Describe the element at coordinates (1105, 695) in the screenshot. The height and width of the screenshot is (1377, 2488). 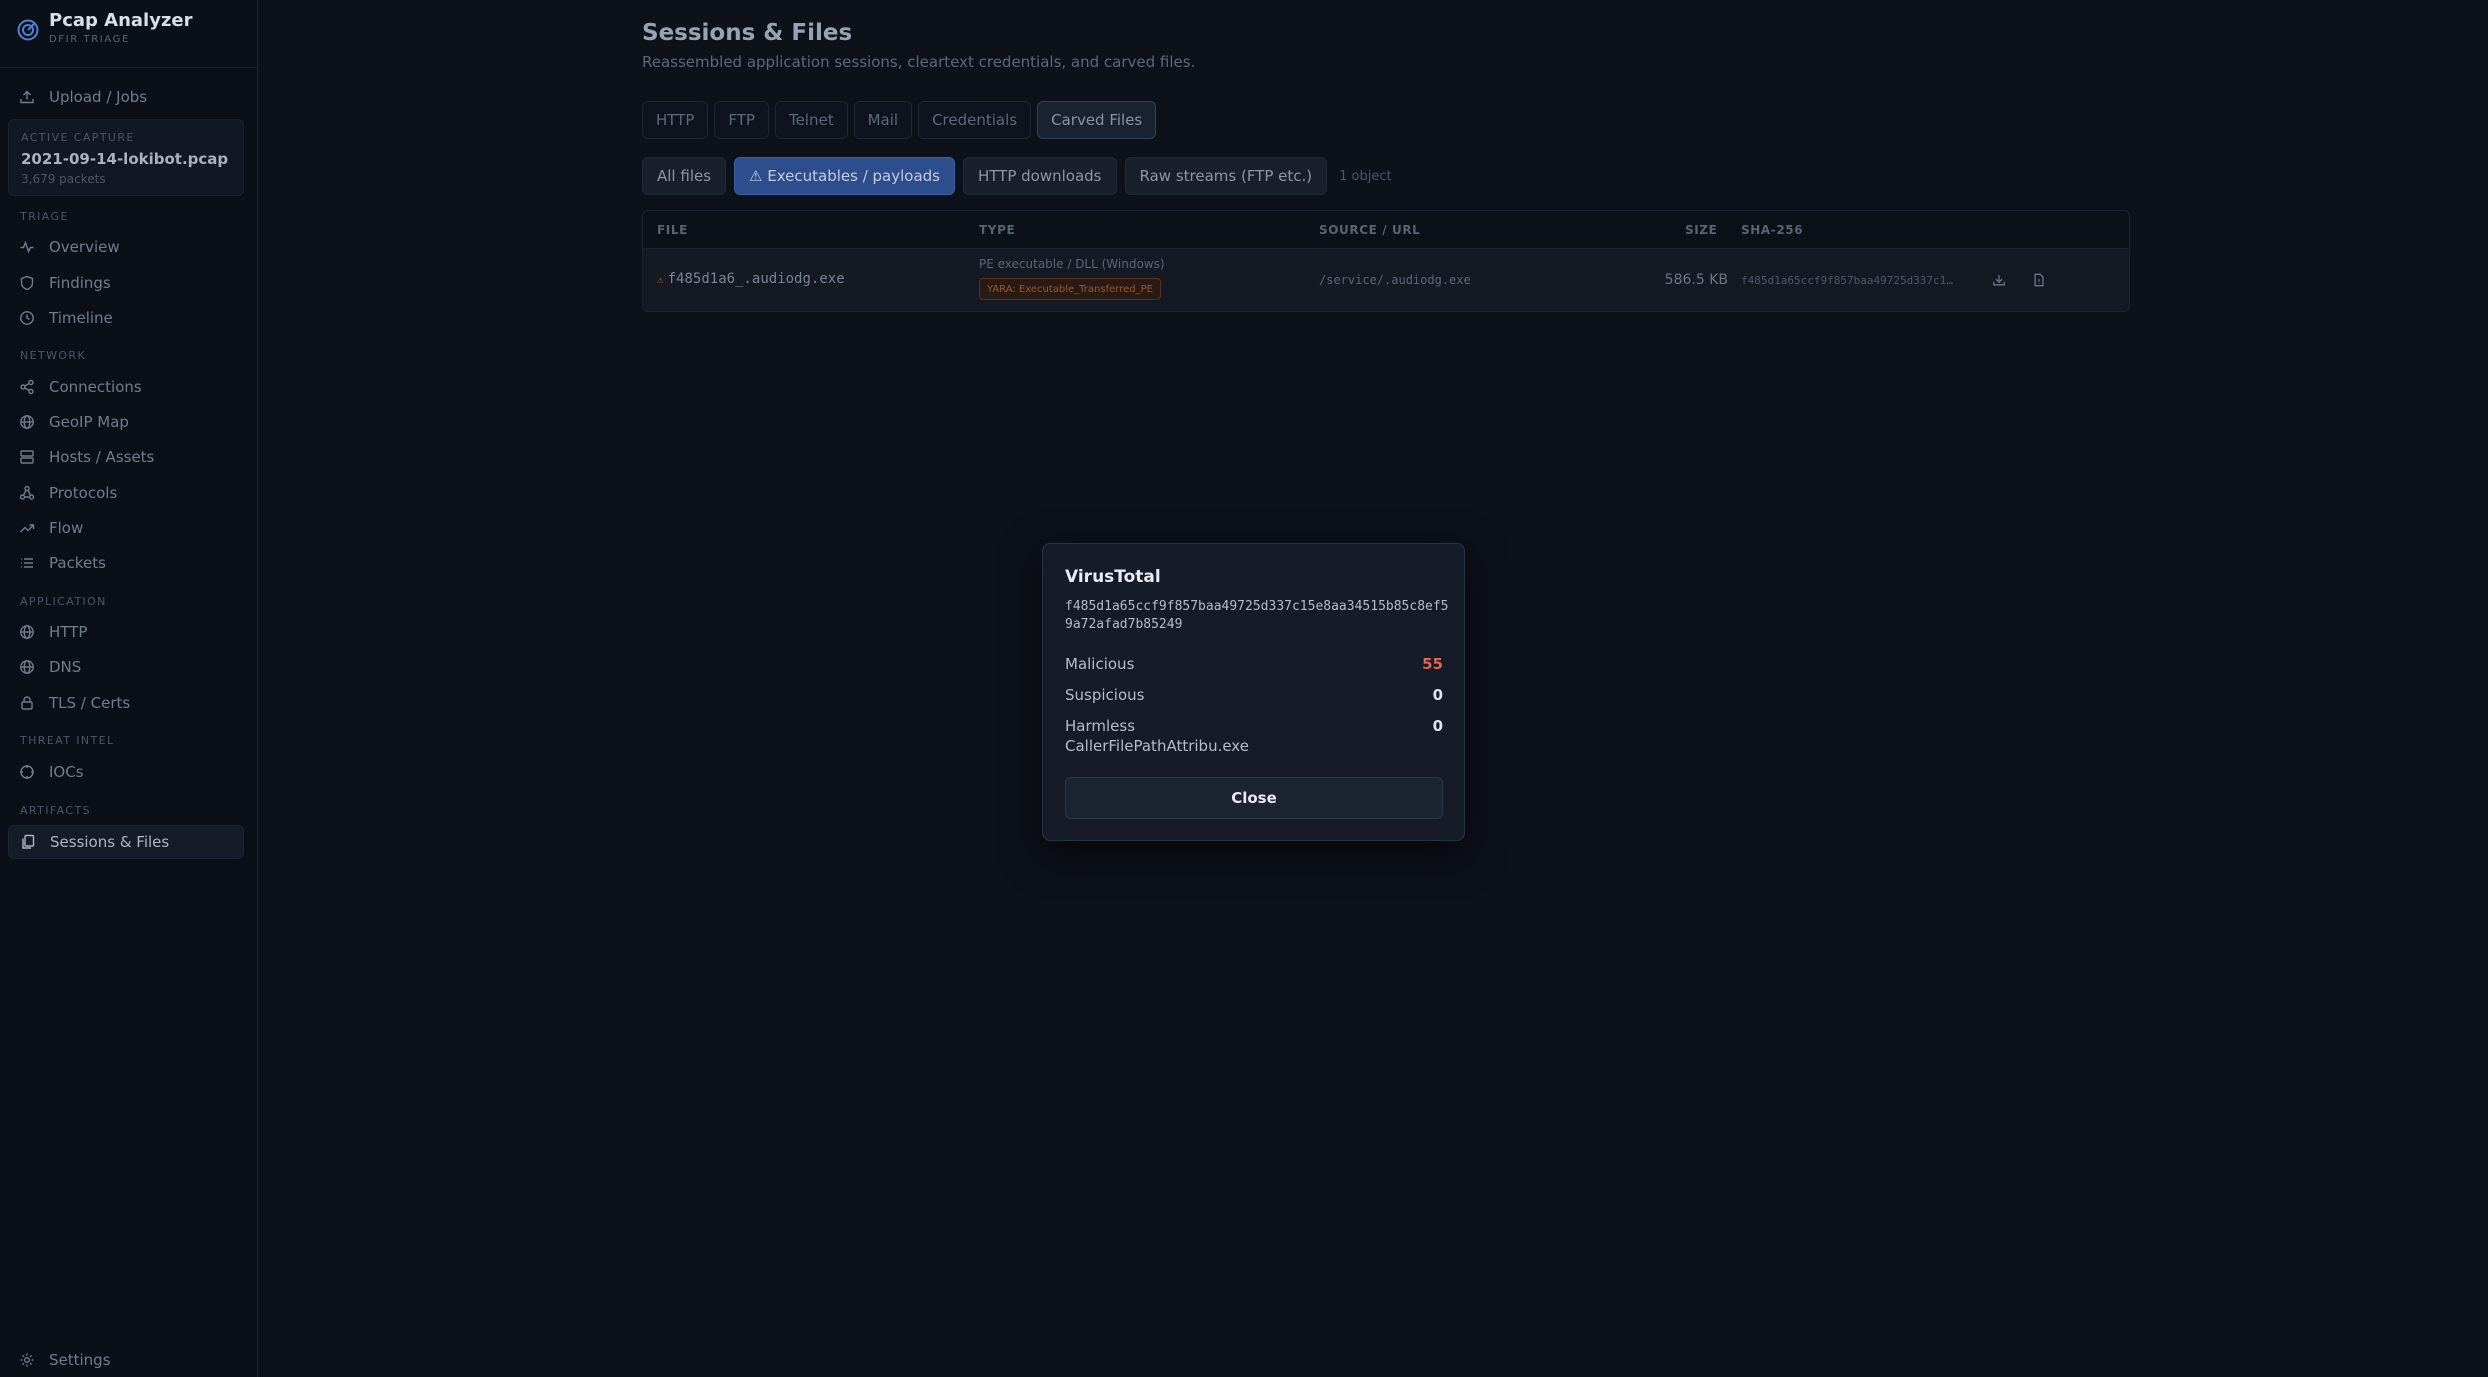
I see `suspicious-label: Suspicious` at that location.